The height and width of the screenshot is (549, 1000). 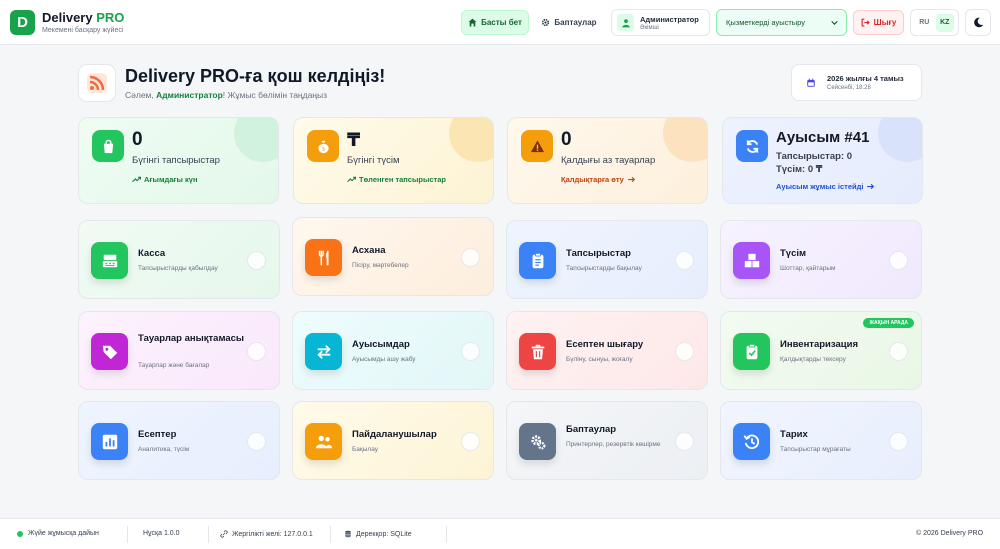 I want to click on tile-title: Ауысымдар, so click(x=381, y=344).